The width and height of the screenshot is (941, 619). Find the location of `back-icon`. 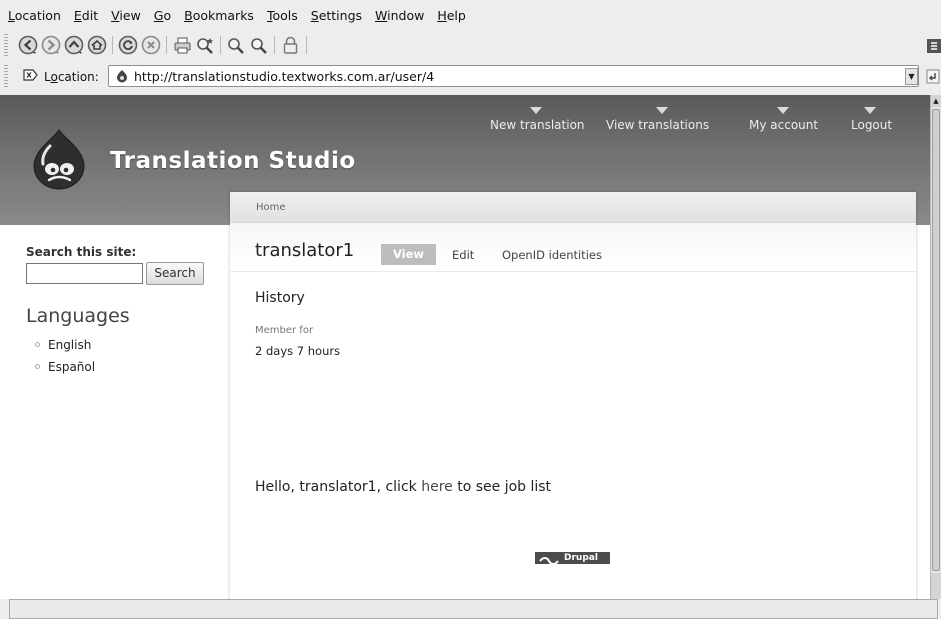

back-icon is located at coordinates (28, 45).